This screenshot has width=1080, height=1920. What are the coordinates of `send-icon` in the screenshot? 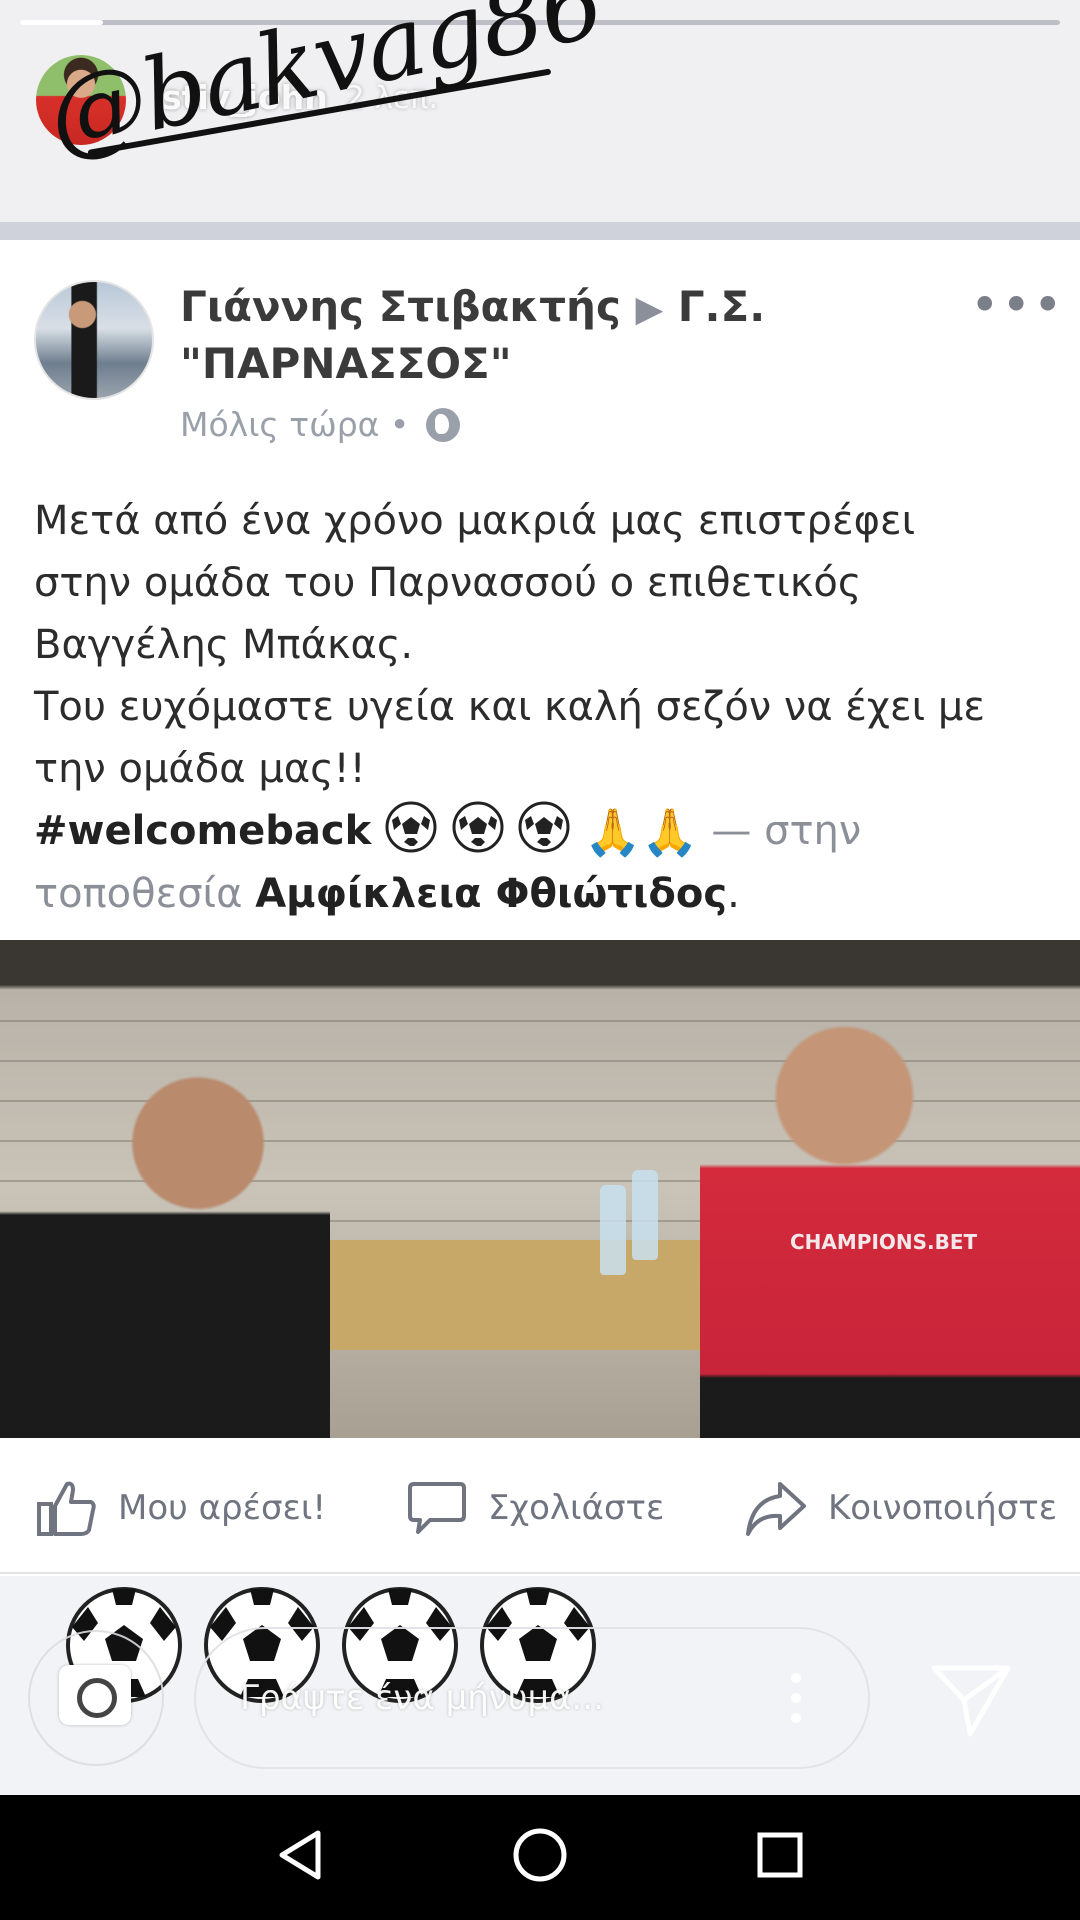 It's located at (971, 1700).